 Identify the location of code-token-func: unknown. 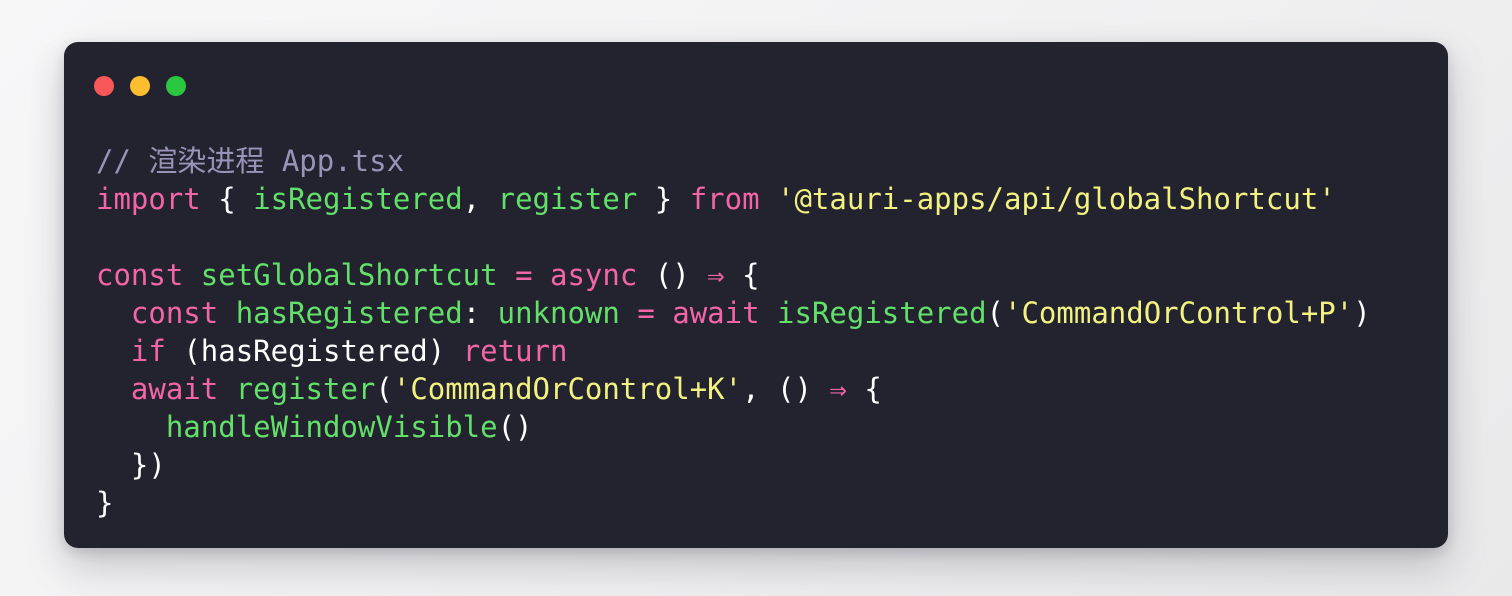
(558, 313).